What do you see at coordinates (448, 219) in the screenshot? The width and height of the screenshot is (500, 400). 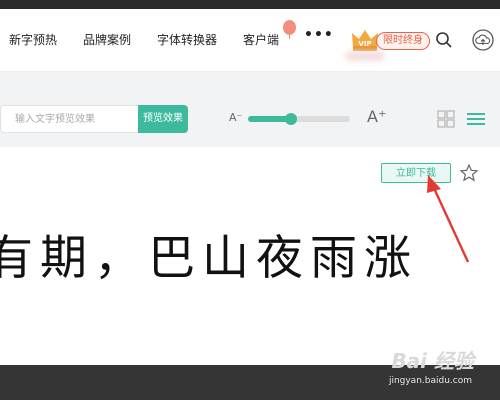 I see `annotation-arrow` at bounding box center [448, 219].